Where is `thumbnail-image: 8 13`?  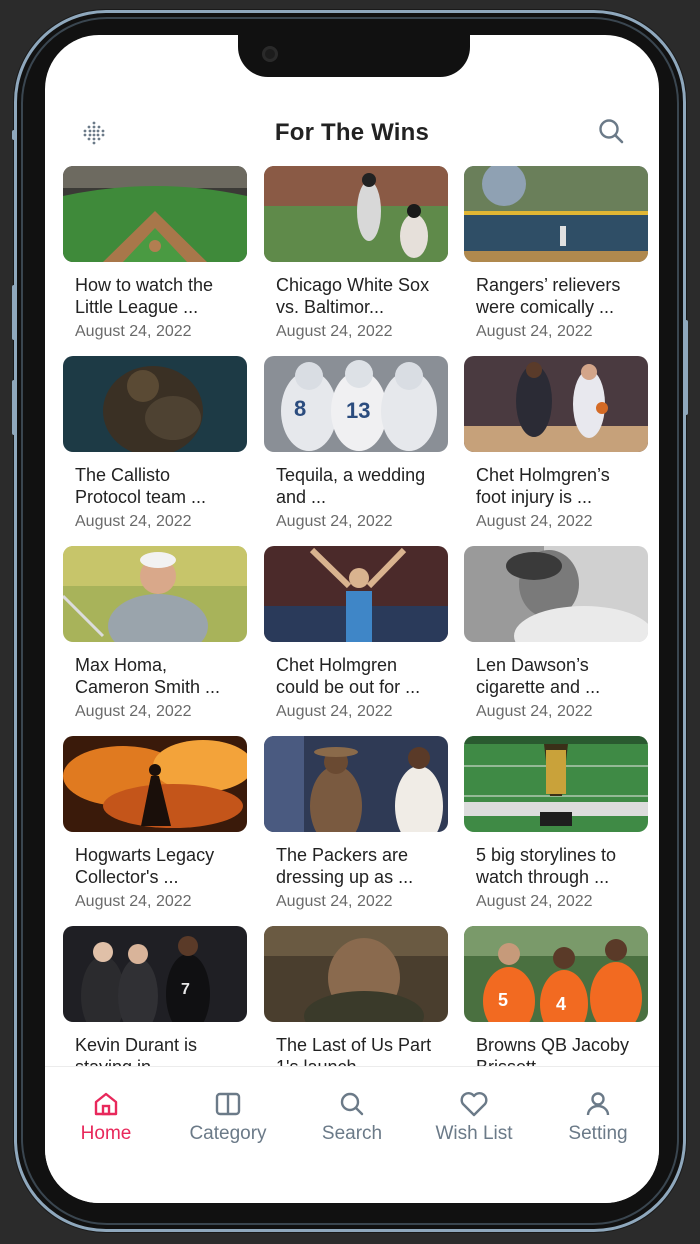 thumbnail-image: 8 13 is located at coordinates (356, 404).